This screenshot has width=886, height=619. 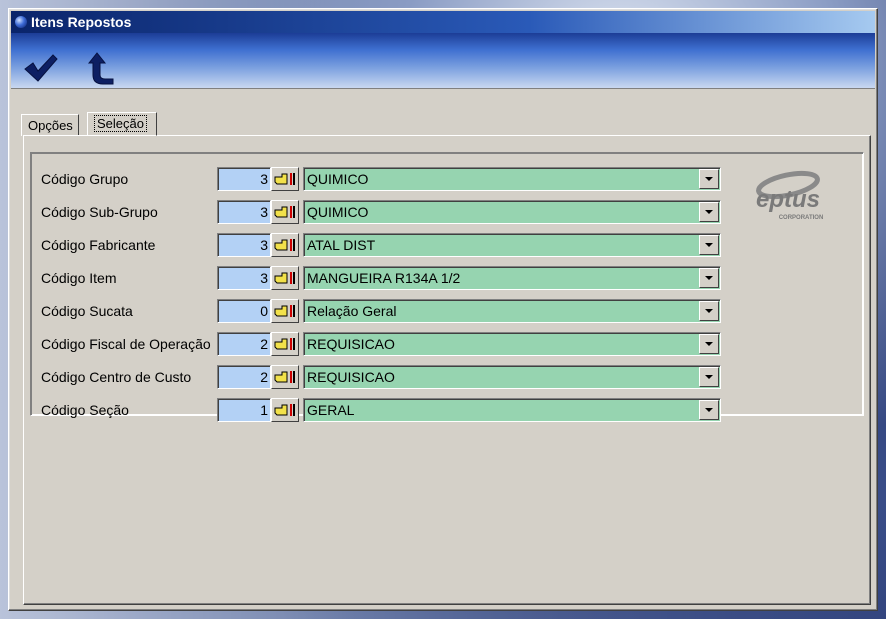 I want to click on confirm-button, so click(x=41, y=68).